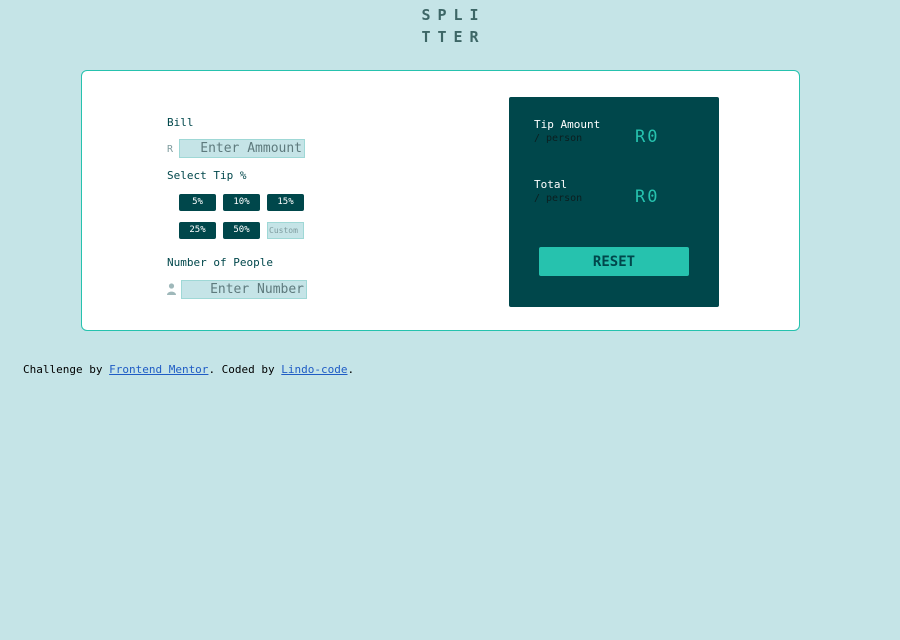  Describe the element at coordinates (66, 369) in the screenshot. I see `attribution-prefix: Challenge by` at that location.